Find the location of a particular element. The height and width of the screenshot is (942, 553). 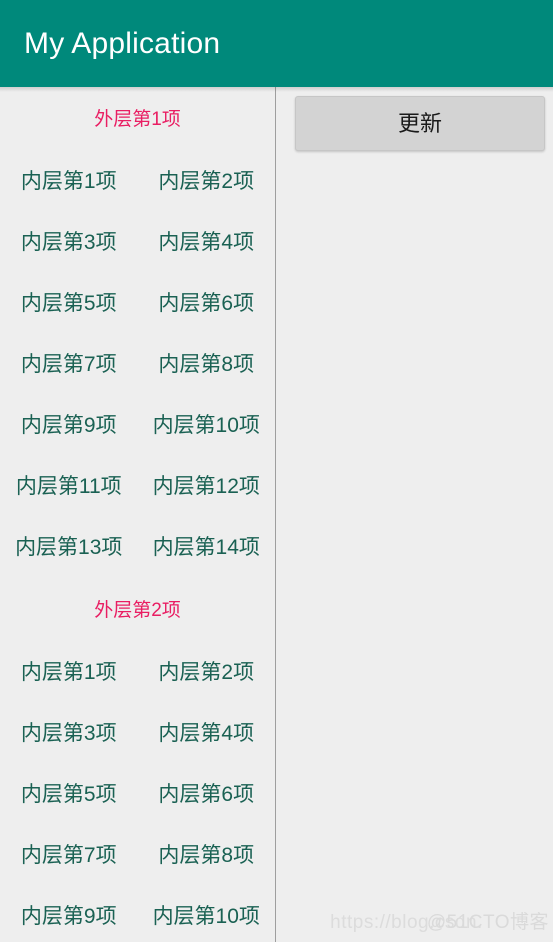

page-title: My Application is located at coordinates (122, 43).